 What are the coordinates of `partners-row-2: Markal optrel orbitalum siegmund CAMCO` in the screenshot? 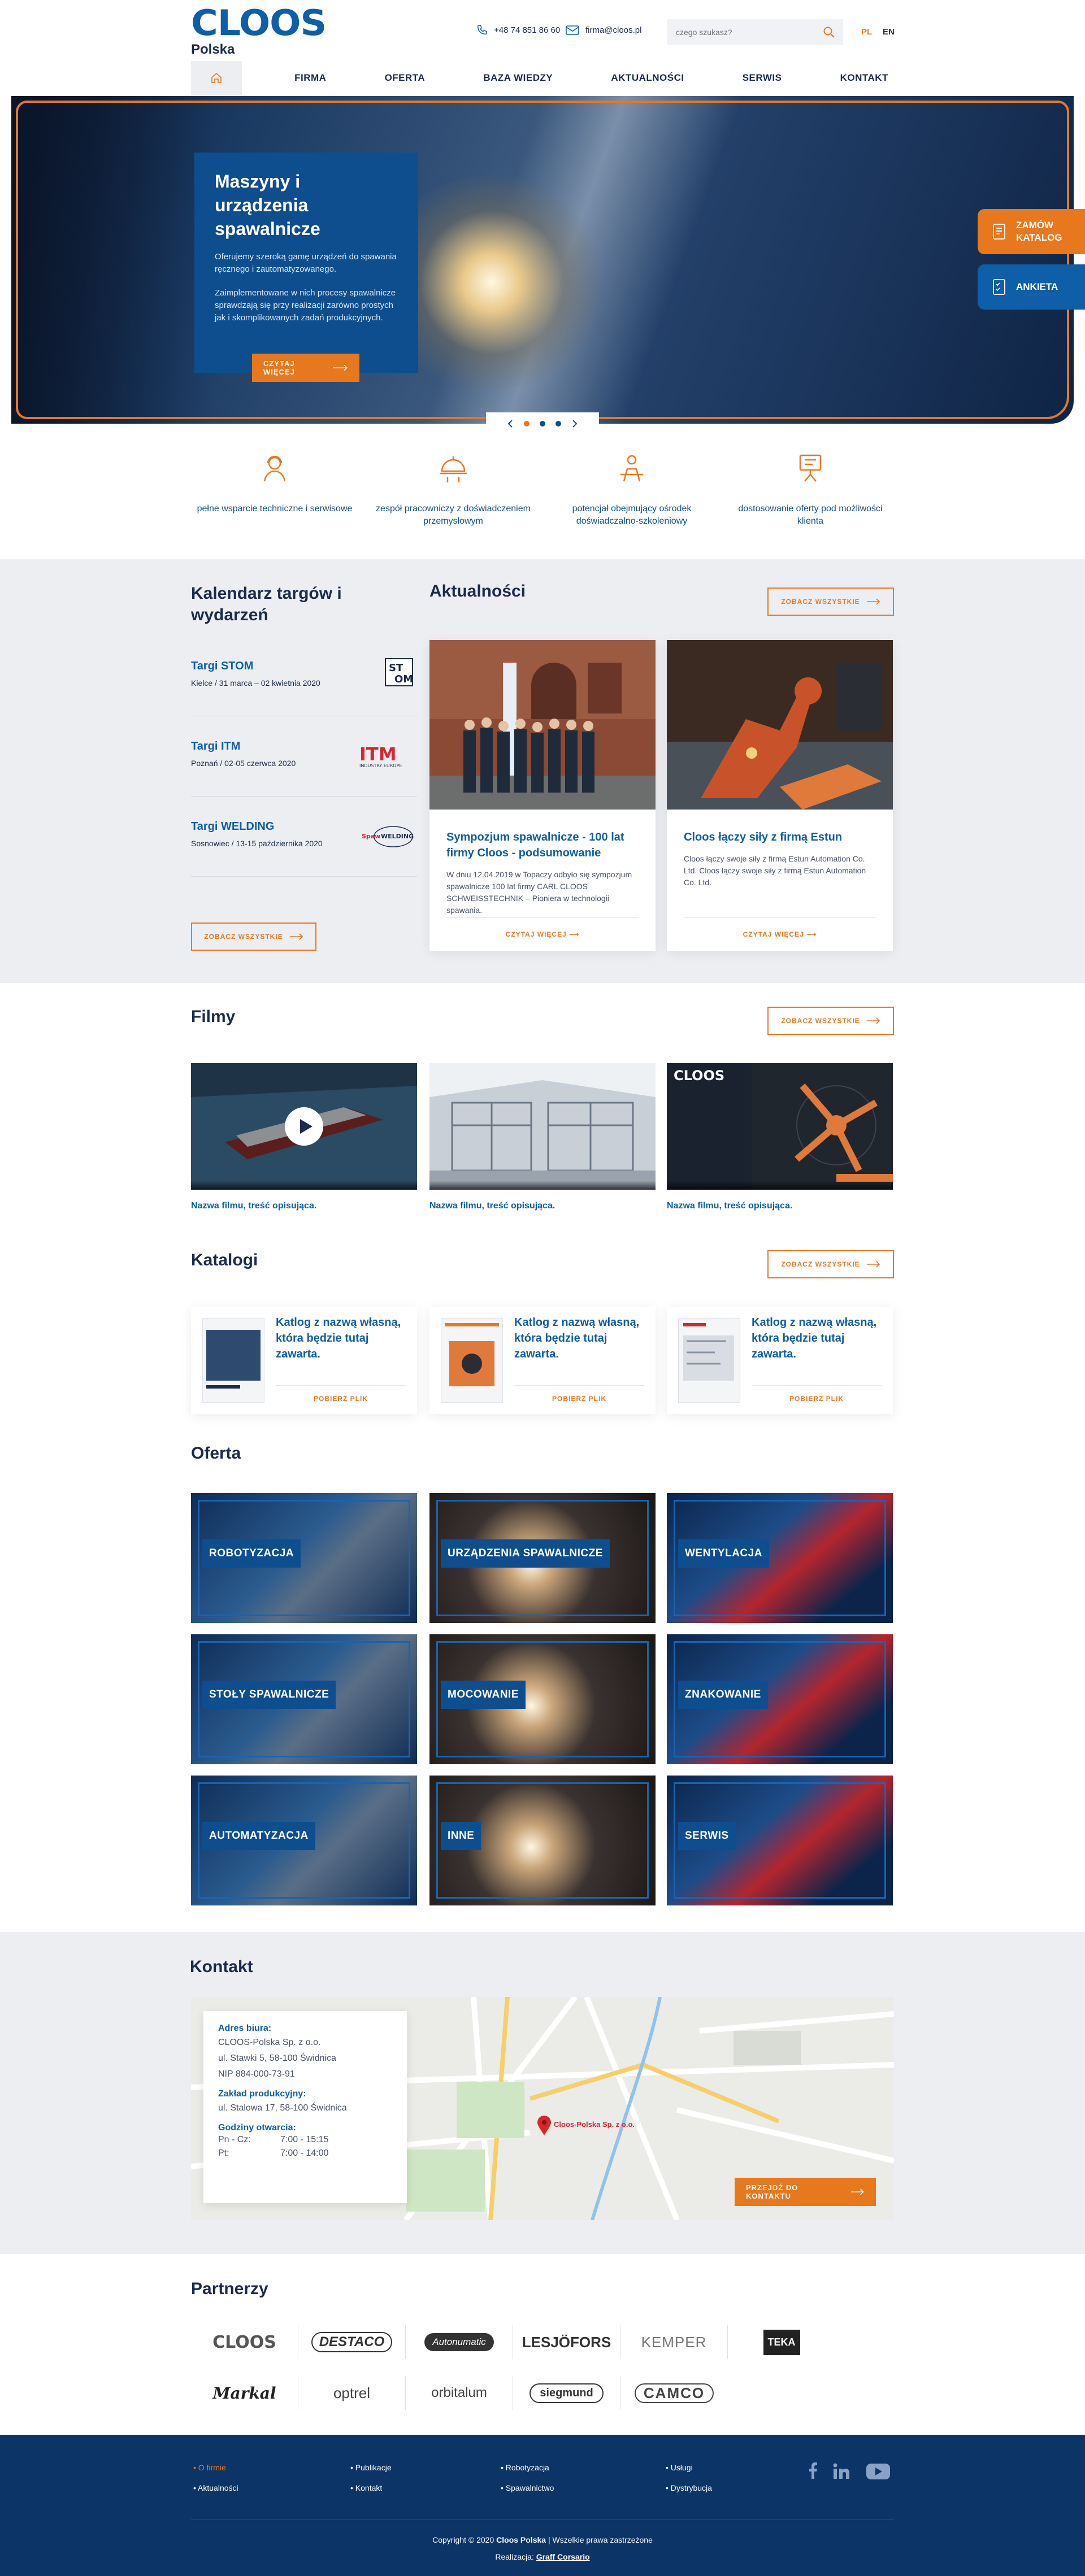 It's located at (542, 2393).